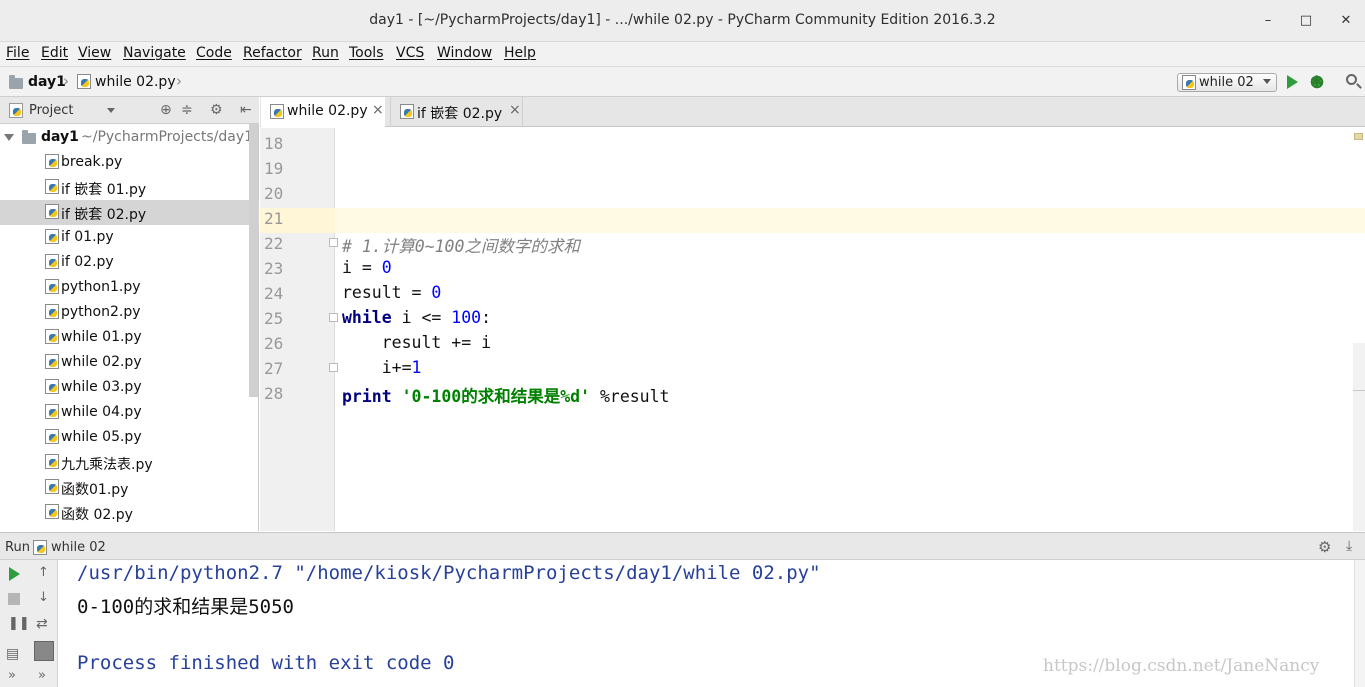 The width and height of the screenshot is (1365, 687). What do you see at coordinates (325, 53) in the screenshot?
I see `menu-run: Run` at bounding box center [325, 53].